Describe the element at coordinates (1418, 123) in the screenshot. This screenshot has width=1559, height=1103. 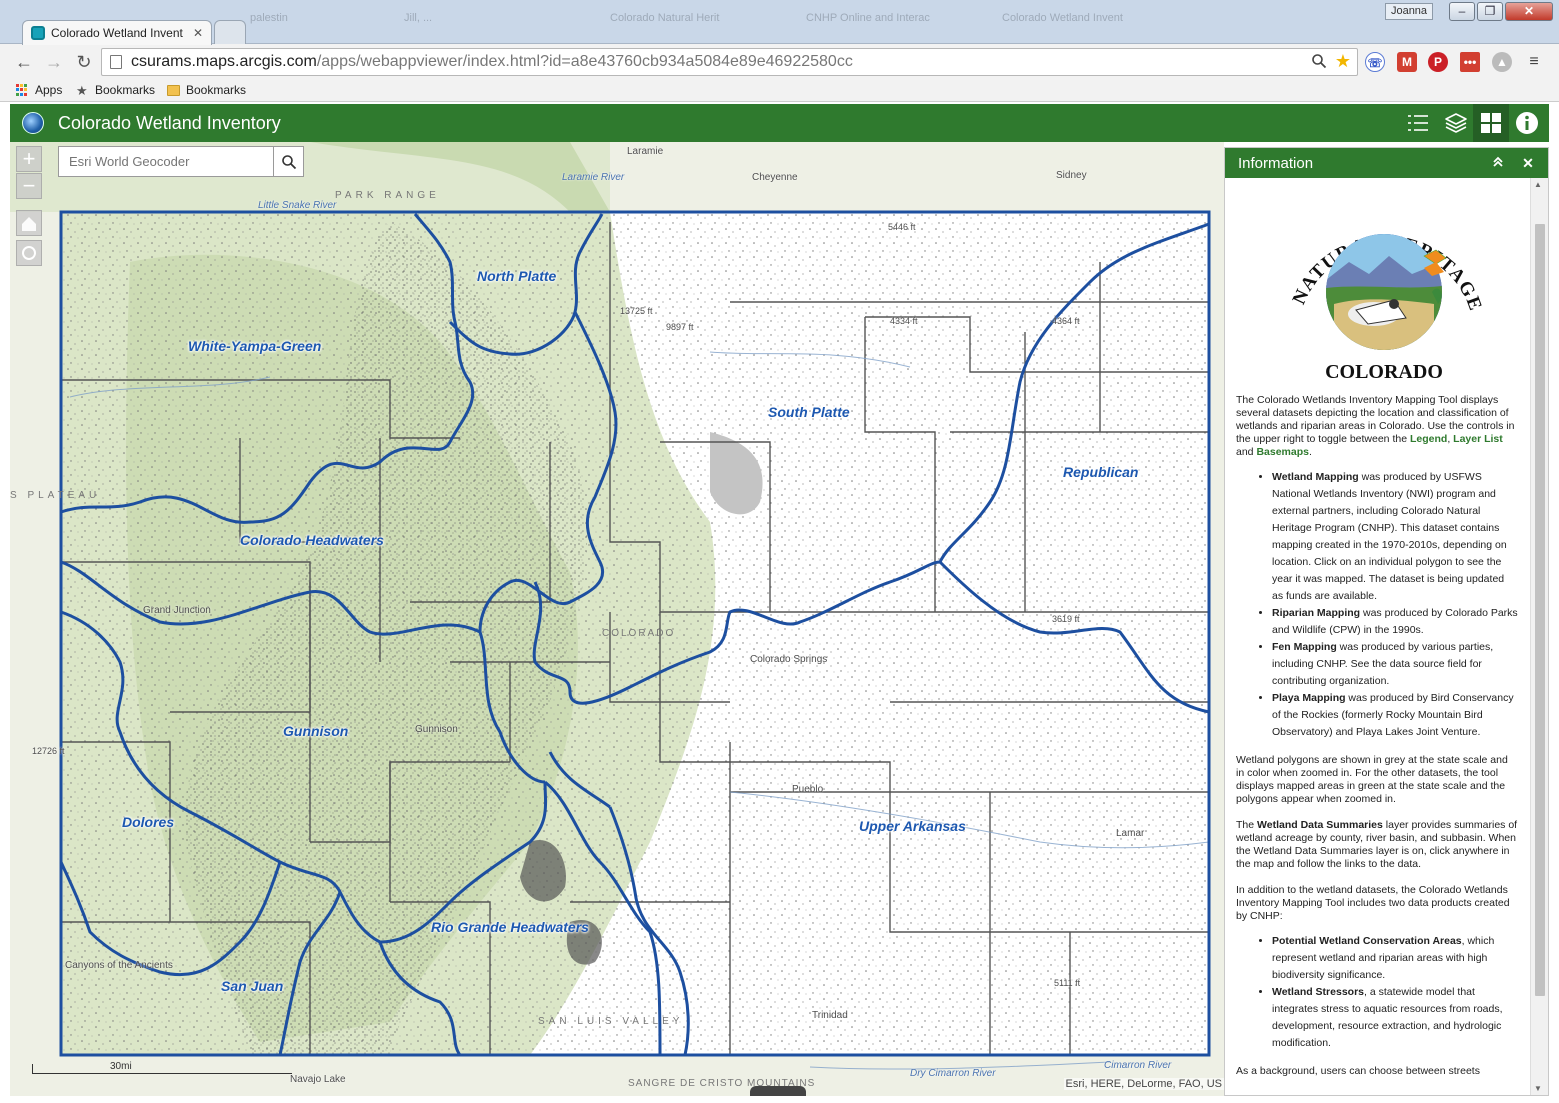
I see `legend-icon` at that location.